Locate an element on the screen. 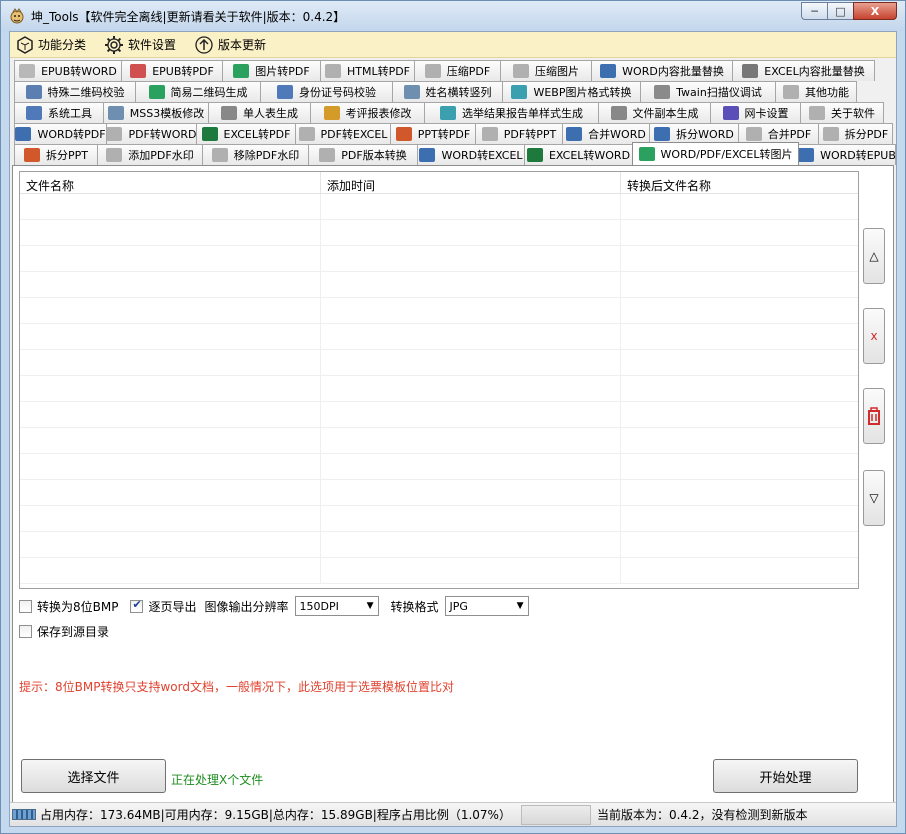 The image size is (906, 834). tab-4-1: 添加PDF水印 is located at coordinates (150, 154).